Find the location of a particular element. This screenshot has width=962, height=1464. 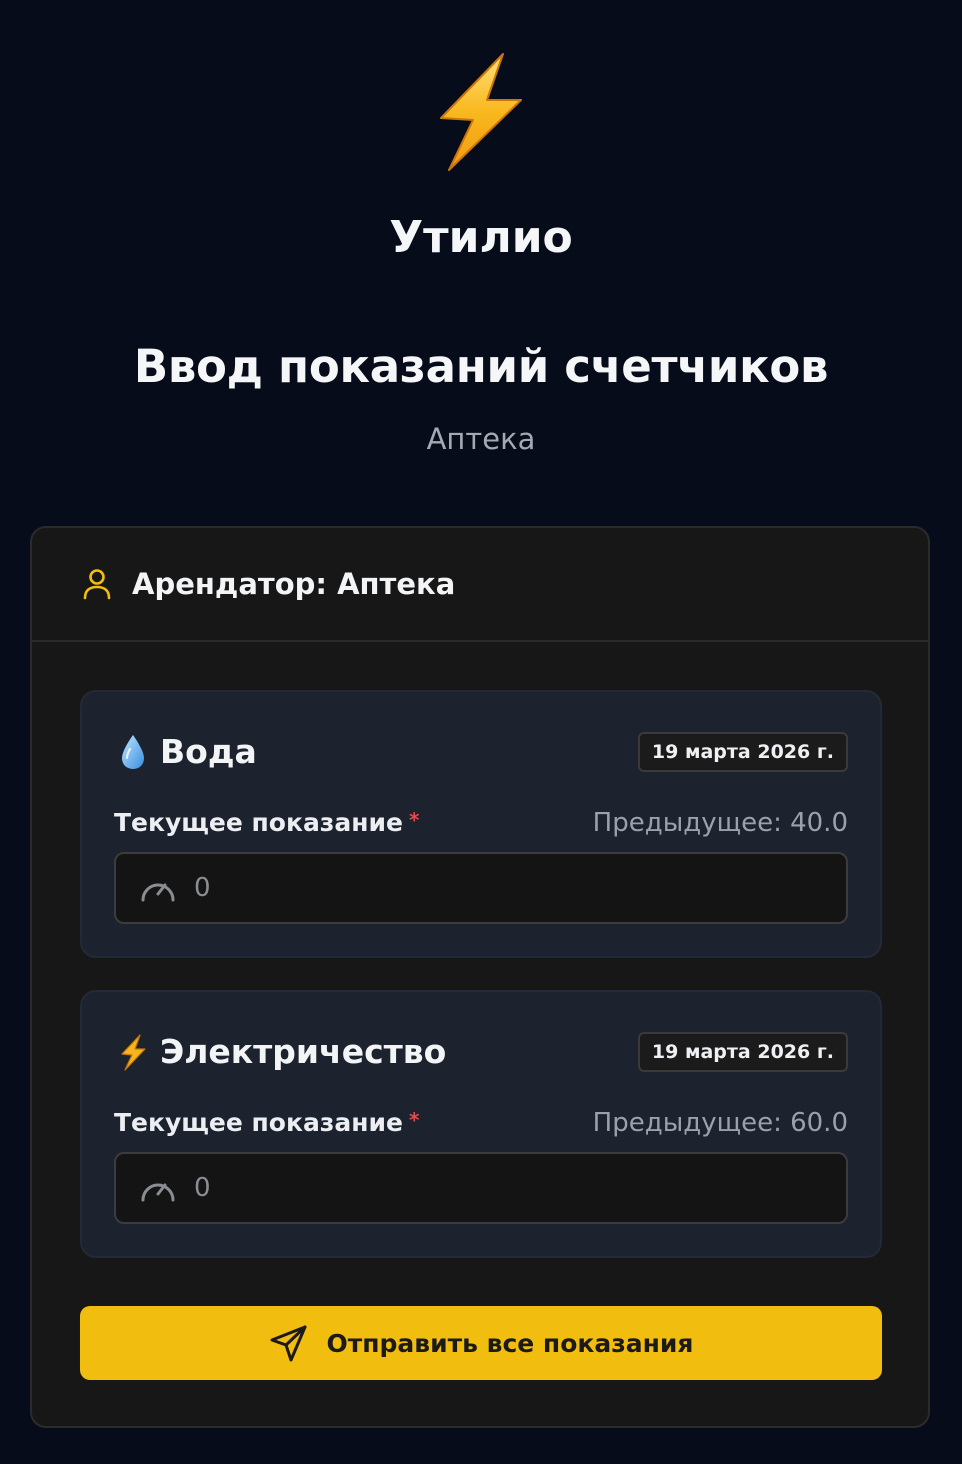

user-icon is located at coordinates (97, 584).